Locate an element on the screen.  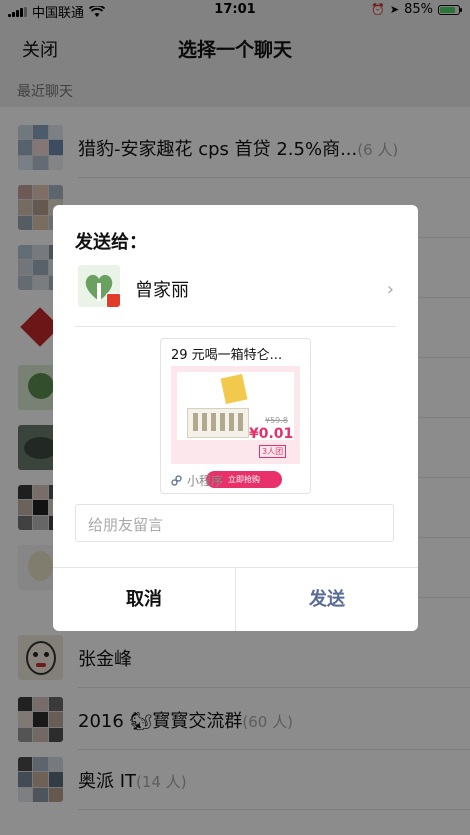
message-input: 给朋友留言 is located at coordinates (234, 523).